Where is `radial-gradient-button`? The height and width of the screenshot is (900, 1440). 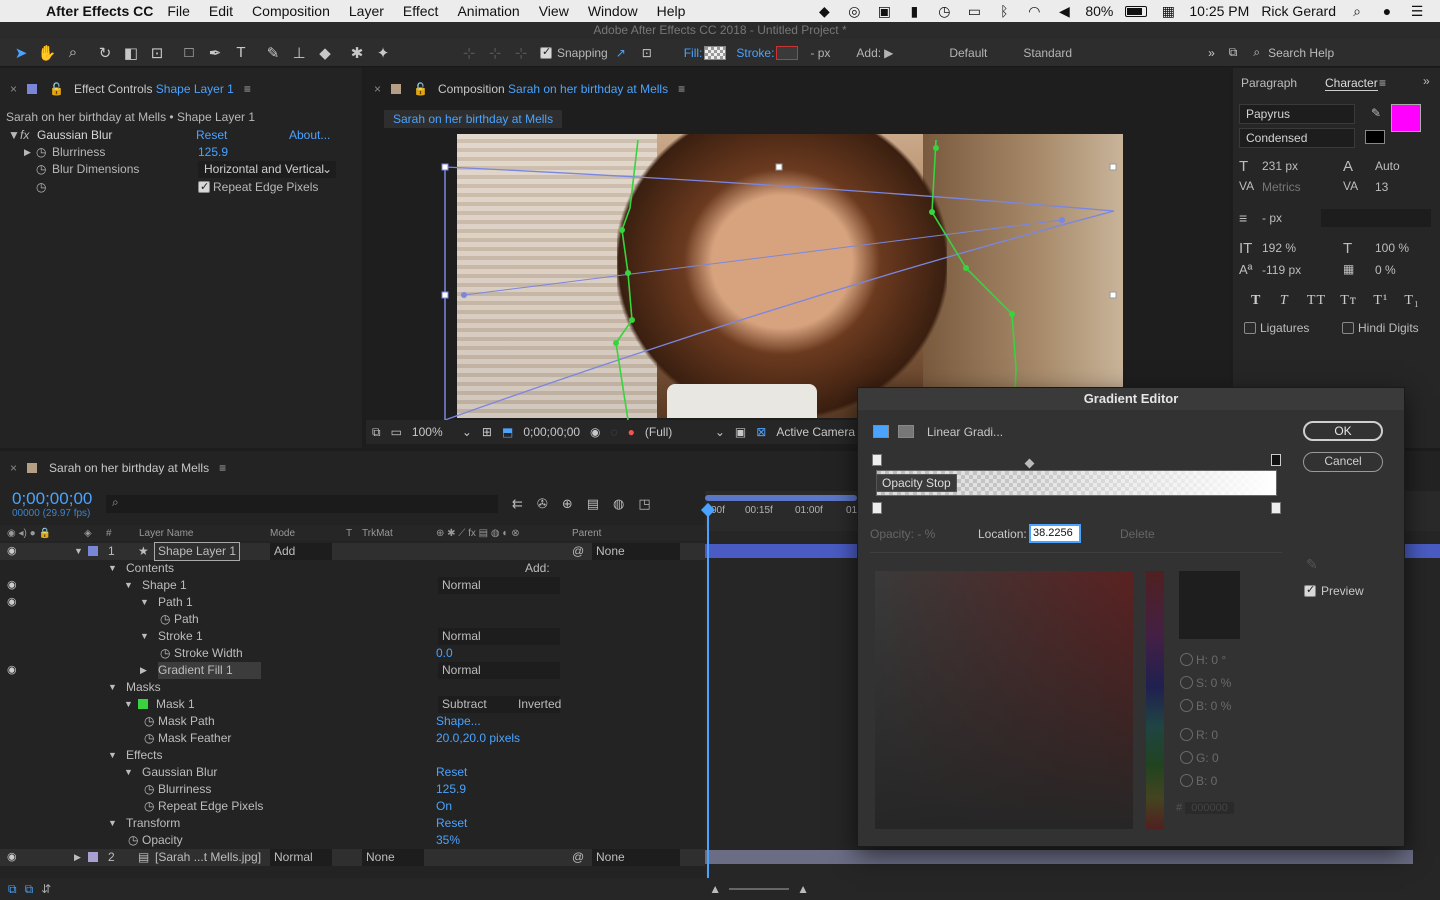 radial-gradient-button is located at coordinates (906, 431).